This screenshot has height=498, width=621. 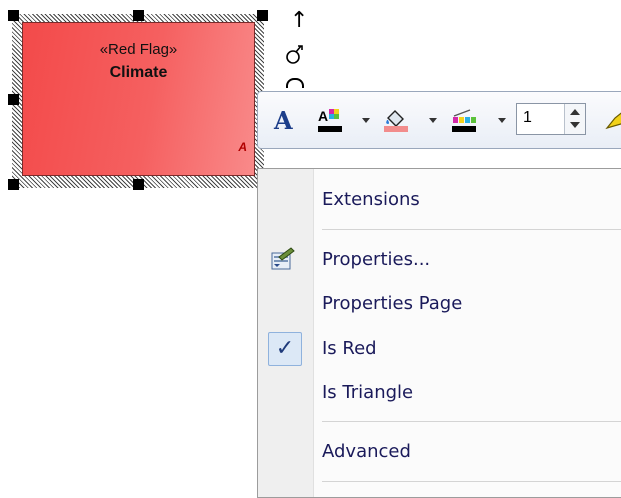 What do you see at coordinates (612, 119) in the screenshot?
I see `highlight-icon` at bounding box center [612, 119].